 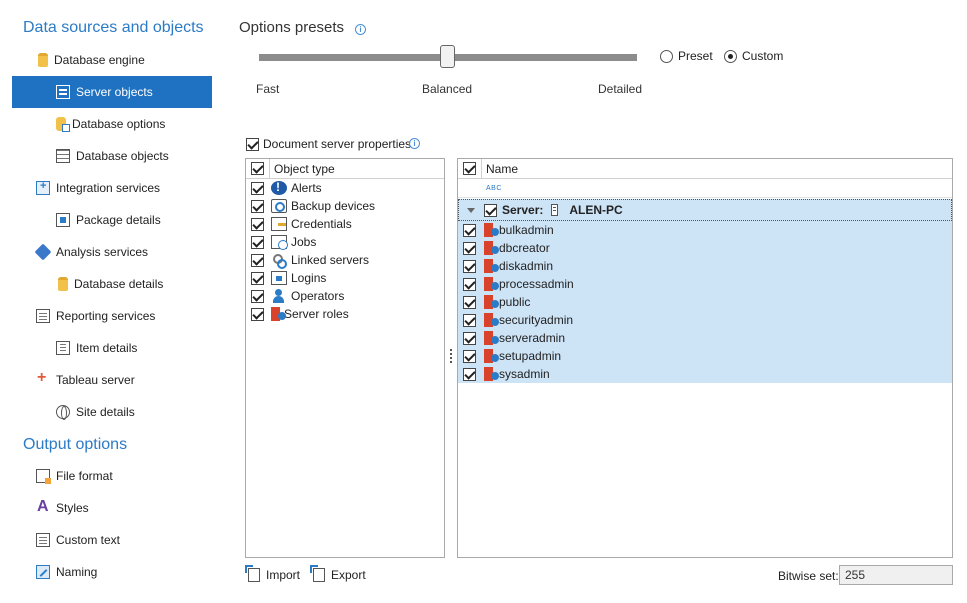 I want to click on nav-database-details: Database details, so click(x=112, y=284).